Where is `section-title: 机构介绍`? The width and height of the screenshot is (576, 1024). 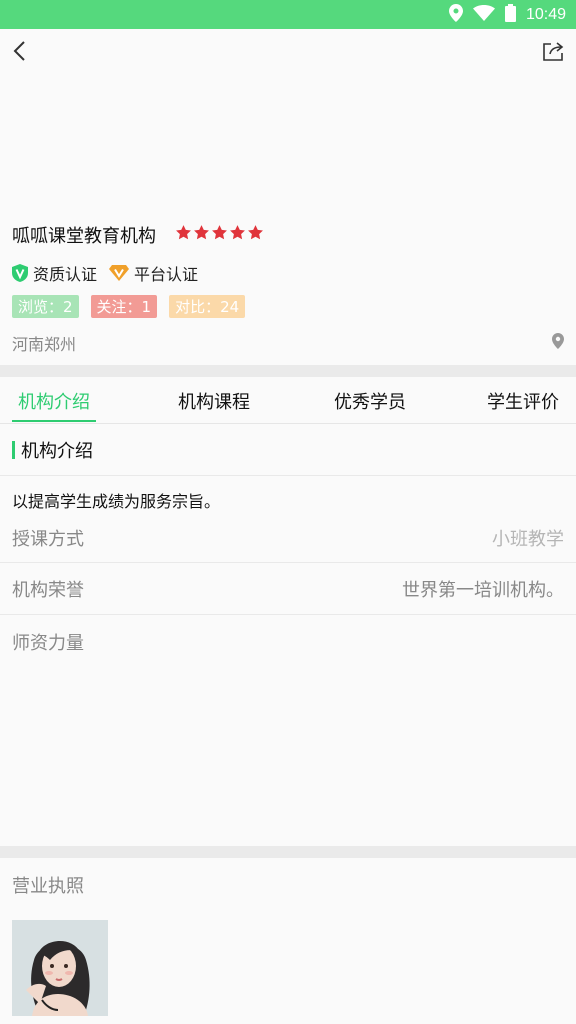 section-title: 机构介绍 is located at coordinates (57, 451).